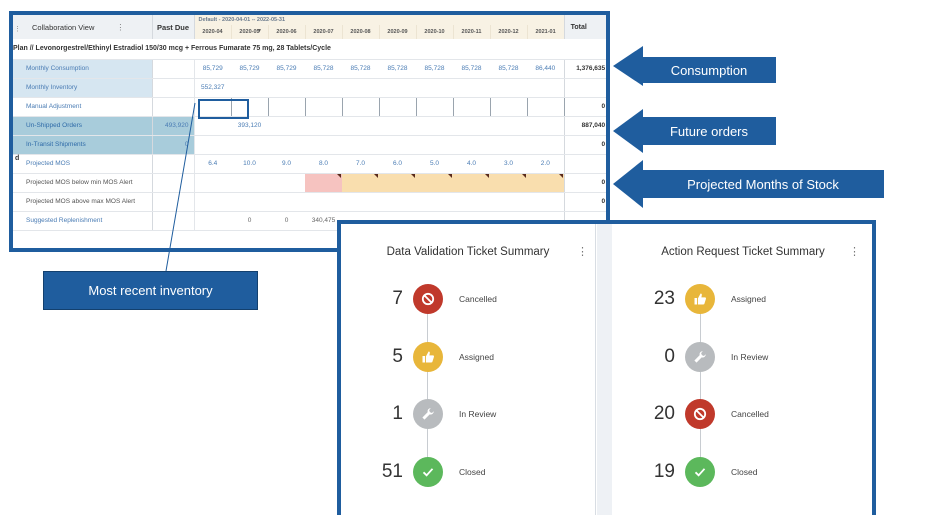 This screenshot has height=515, width=925. I want to click on month-header: 2020-12, so click(509, 32).